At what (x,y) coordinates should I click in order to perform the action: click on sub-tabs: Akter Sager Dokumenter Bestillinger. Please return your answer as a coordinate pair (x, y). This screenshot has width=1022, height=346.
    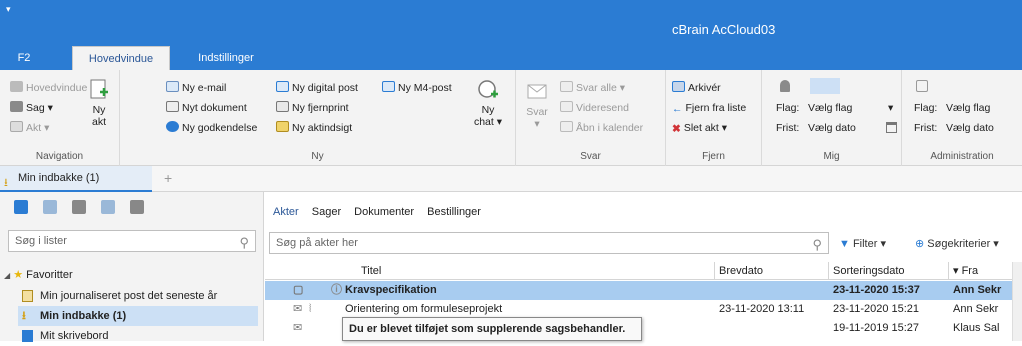
    Looking at the image, I should click on (382, 212).